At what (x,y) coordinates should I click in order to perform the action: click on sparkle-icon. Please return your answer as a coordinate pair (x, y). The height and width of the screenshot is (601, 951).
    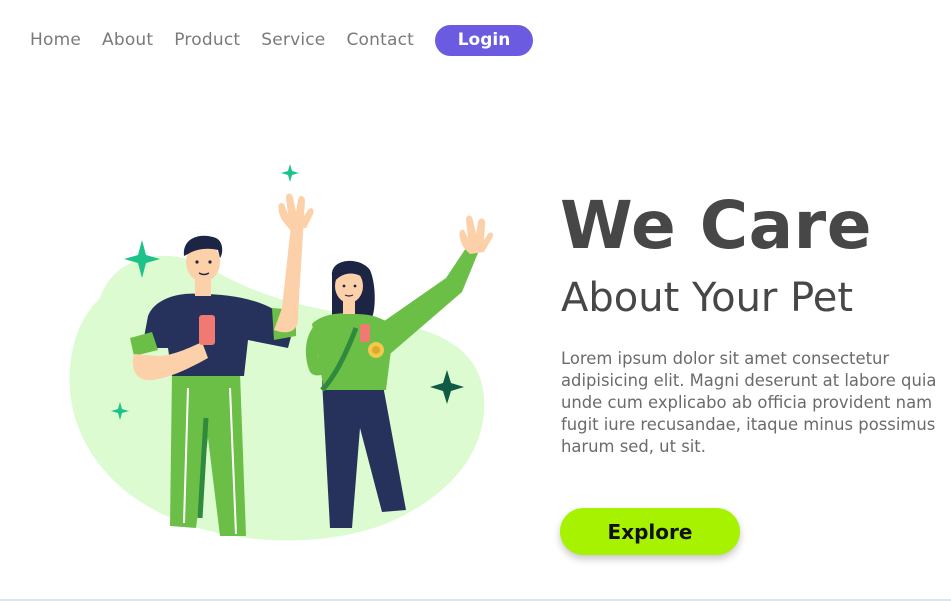
    Looking at the image, I should click on (290, 173).